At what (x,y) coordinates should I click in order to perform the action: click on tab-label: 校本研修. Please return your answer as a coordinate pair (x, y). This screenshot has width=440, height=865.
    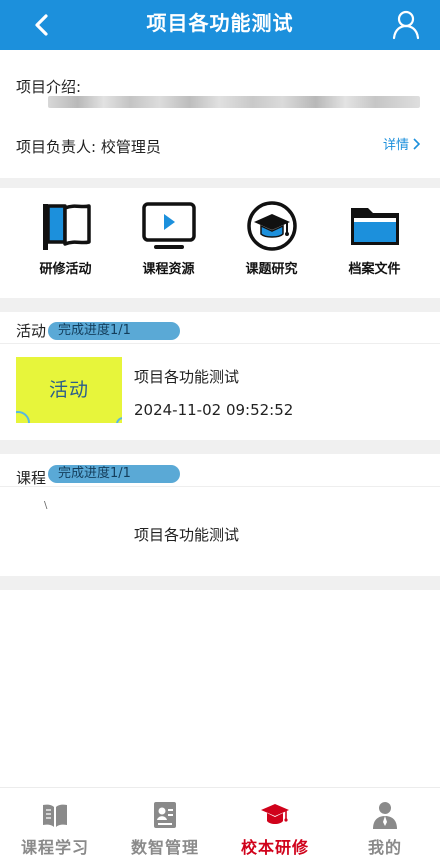
    Looking at the image, I should click on (274, 847).